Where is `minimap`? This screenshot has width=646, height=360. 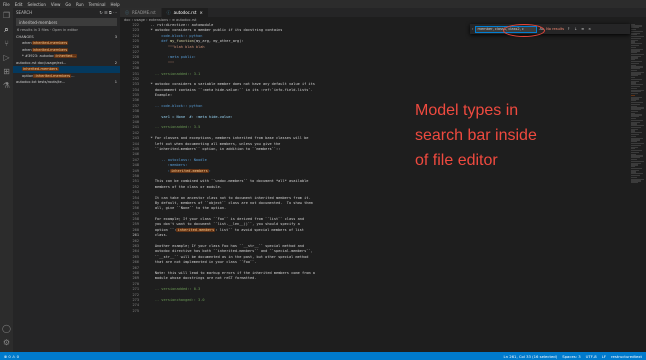
minimap is located at coordinates (638, 187).